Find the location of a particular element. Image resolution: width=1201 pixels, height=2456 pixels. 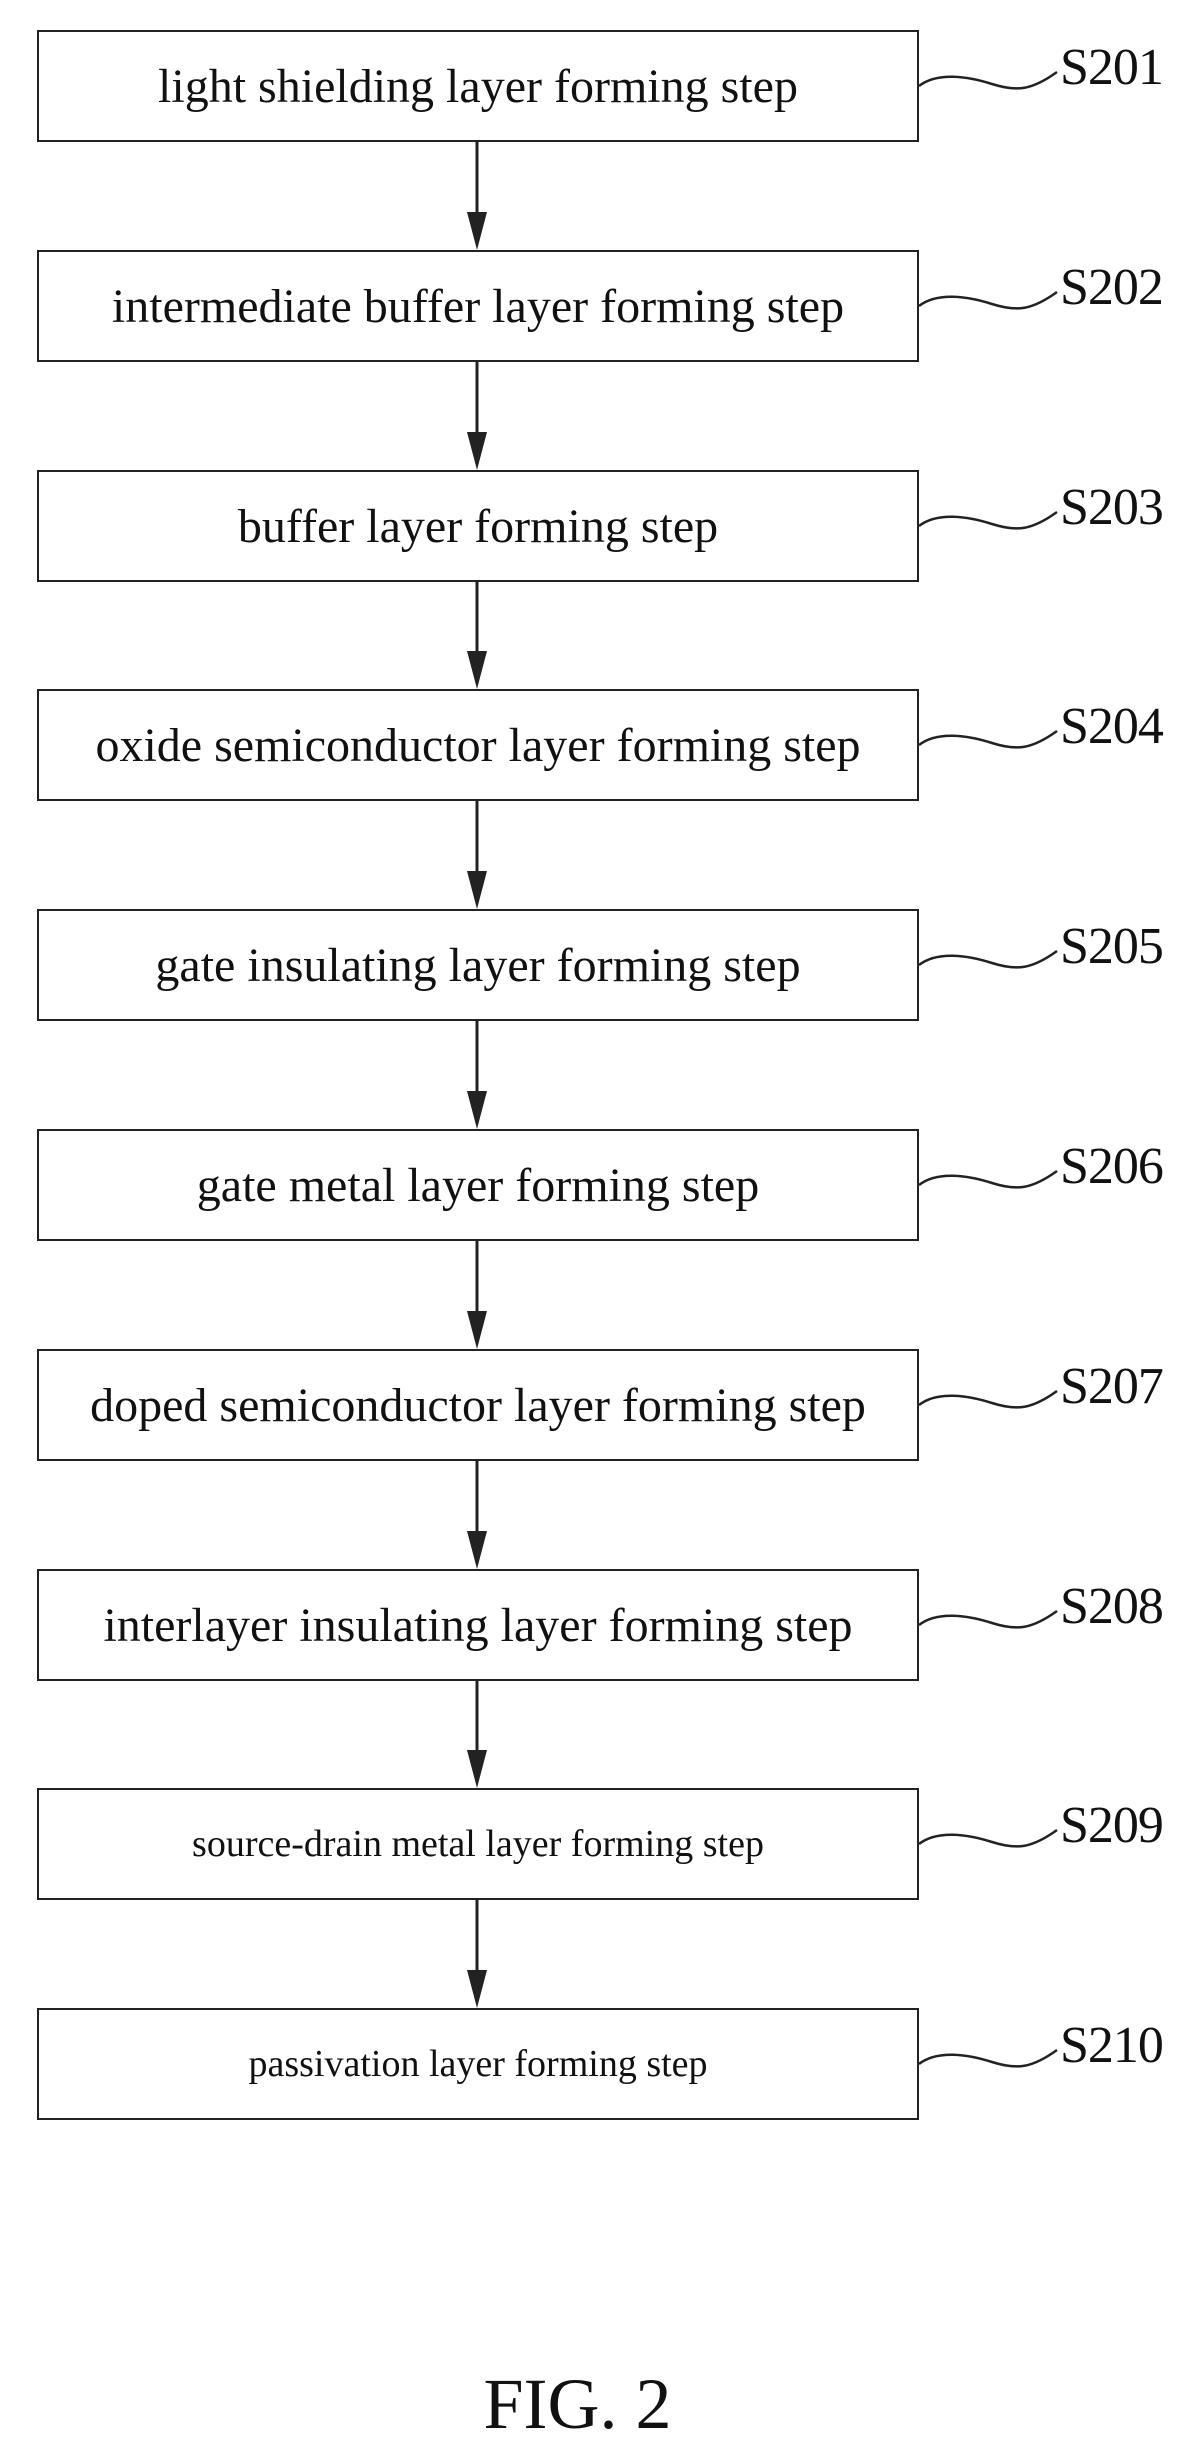

step-box-s209: source-drain metal layer forming step is located at coordinates (478, 1844).